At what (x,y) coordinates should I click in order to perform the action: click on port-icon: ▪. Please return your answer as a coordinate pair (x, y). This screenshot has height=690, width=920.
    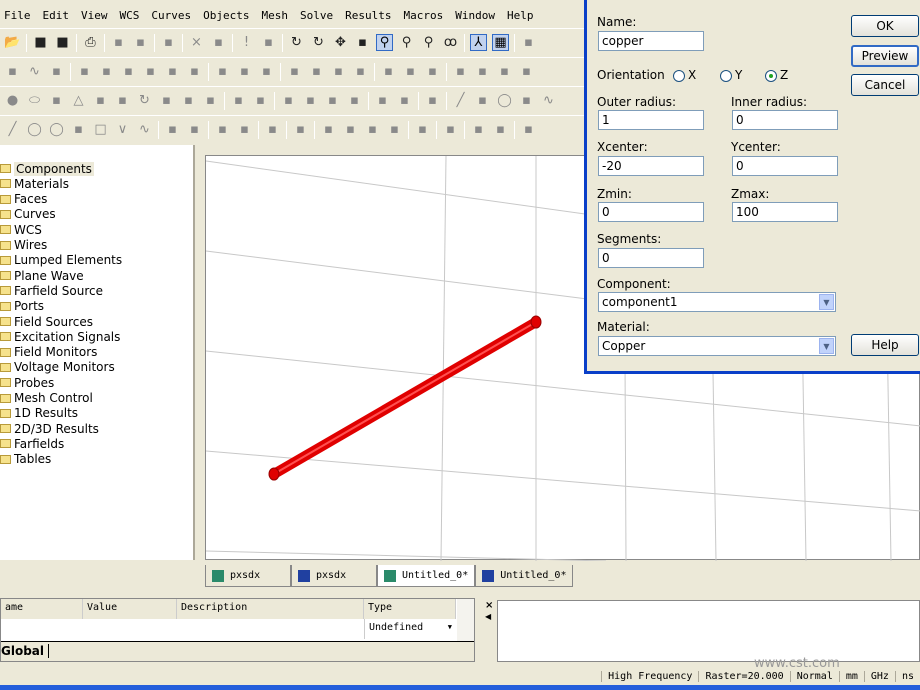
    Looking at the image, I should click on (84, 71).